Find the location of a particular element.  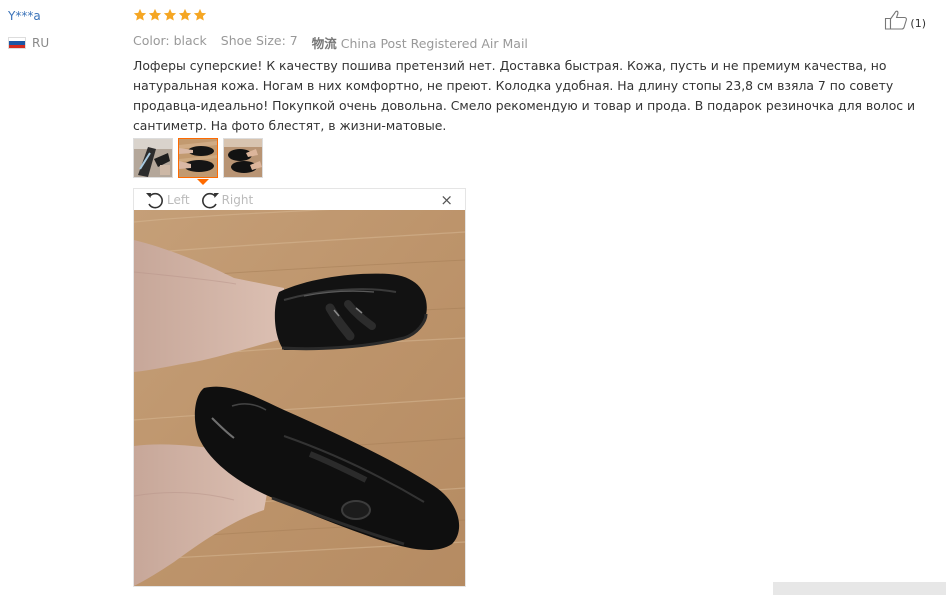

helpful-count: (1) is located at coordinates (918, 23).